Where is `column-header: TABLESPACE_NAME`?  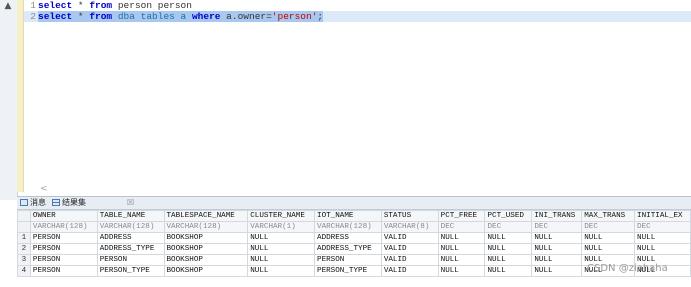
column-header: TABLESPACE_NAME is located at coordinates (206, 216).